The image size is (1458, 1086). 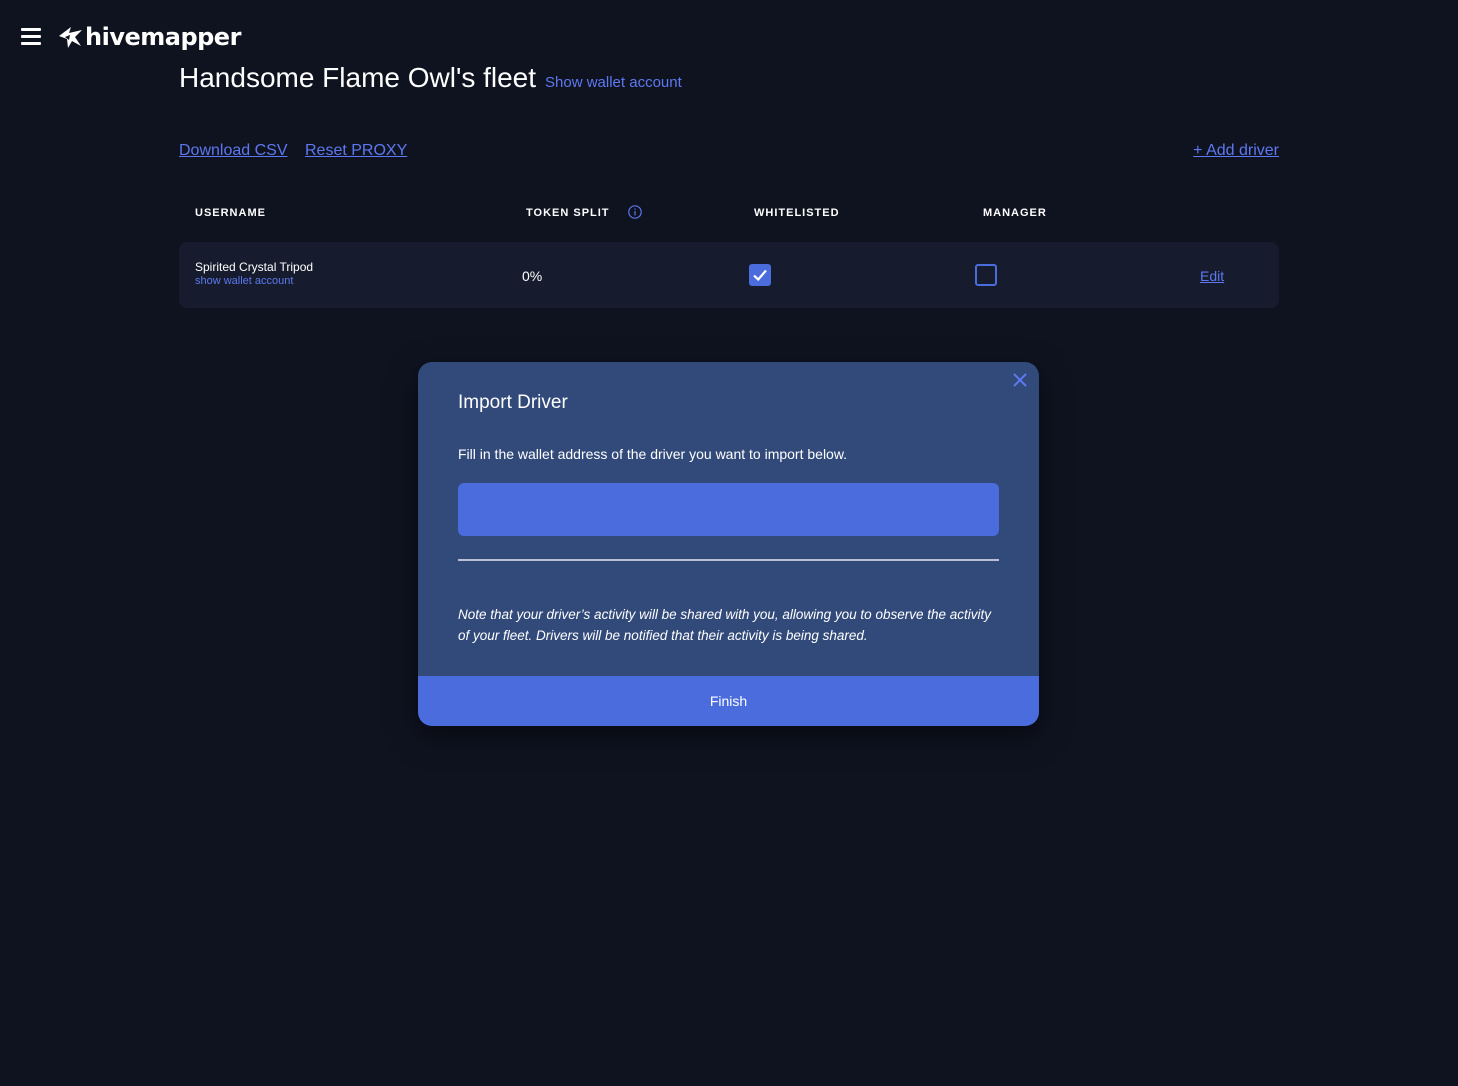 I want to click on info-icon, so click(x=635, y=212).